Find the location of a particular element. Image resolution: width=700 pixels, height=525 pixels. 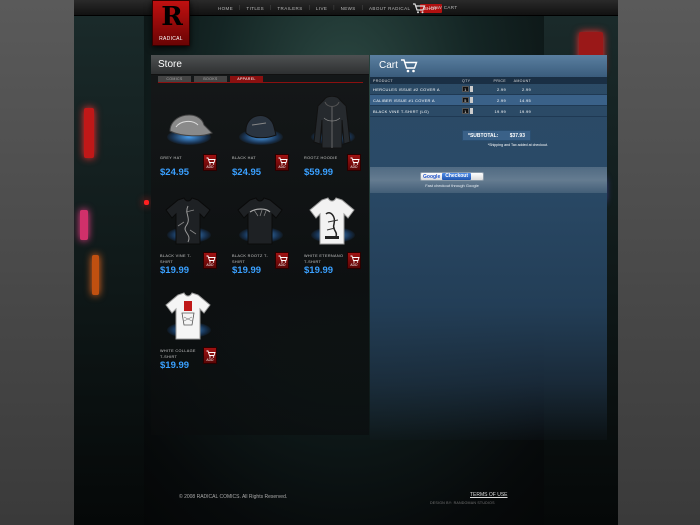

nav-trailers: TRAILERS is located at coordinates (289, 8).